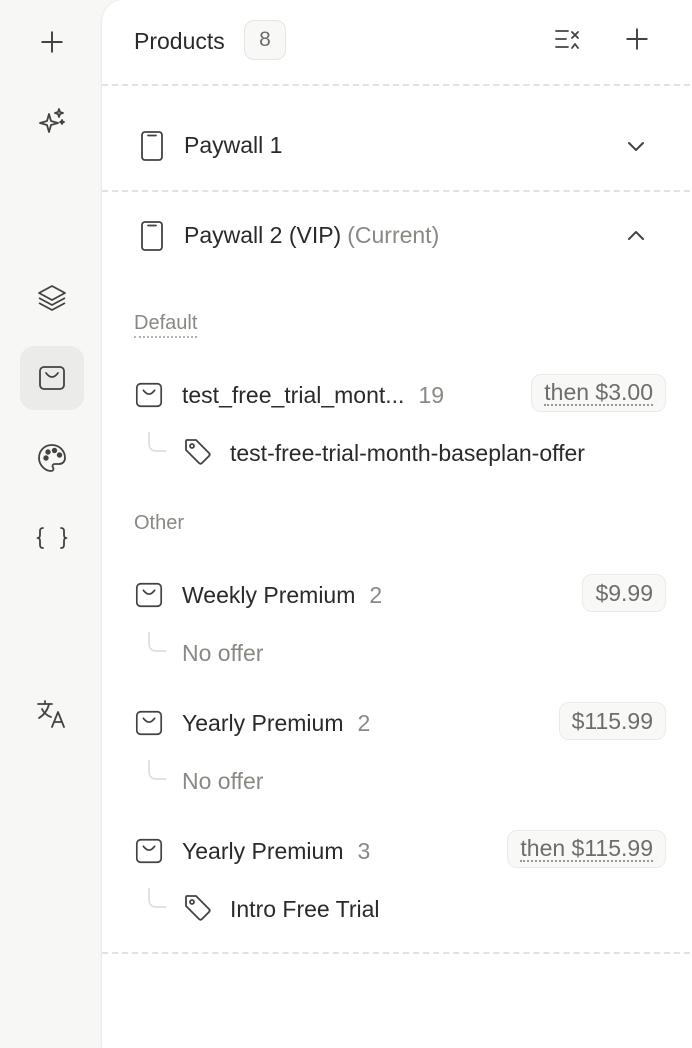  Describe the element at coordinates (396, 909) in the screenshot. I see `offer-row: Intro Free Trial` at that location.